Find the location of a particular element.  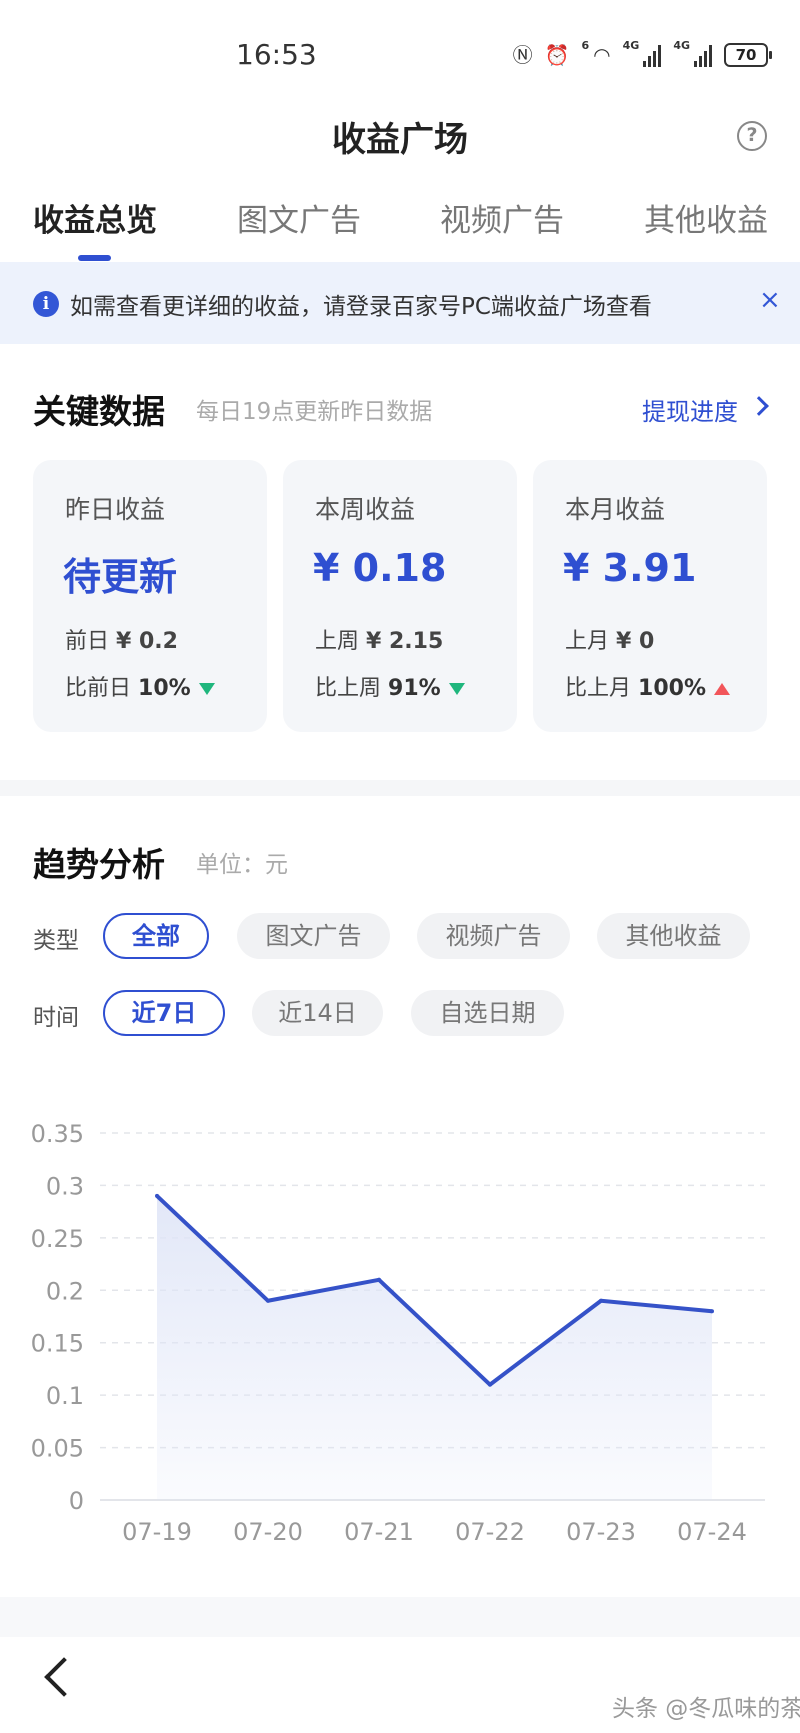

x-tick-label: 07-23 is located at coordinates (601, 1532).